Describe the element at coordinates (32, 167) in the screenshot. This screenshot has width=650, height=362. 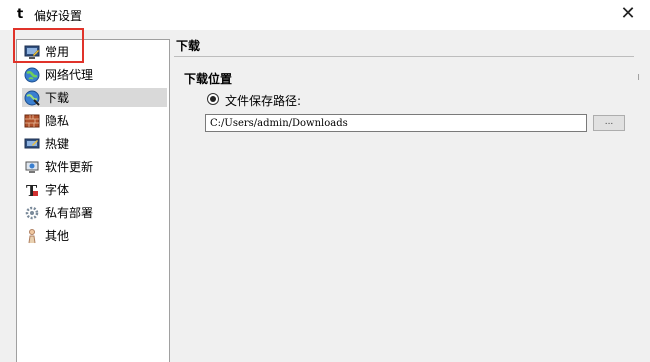
I see `update-icon` at that location.